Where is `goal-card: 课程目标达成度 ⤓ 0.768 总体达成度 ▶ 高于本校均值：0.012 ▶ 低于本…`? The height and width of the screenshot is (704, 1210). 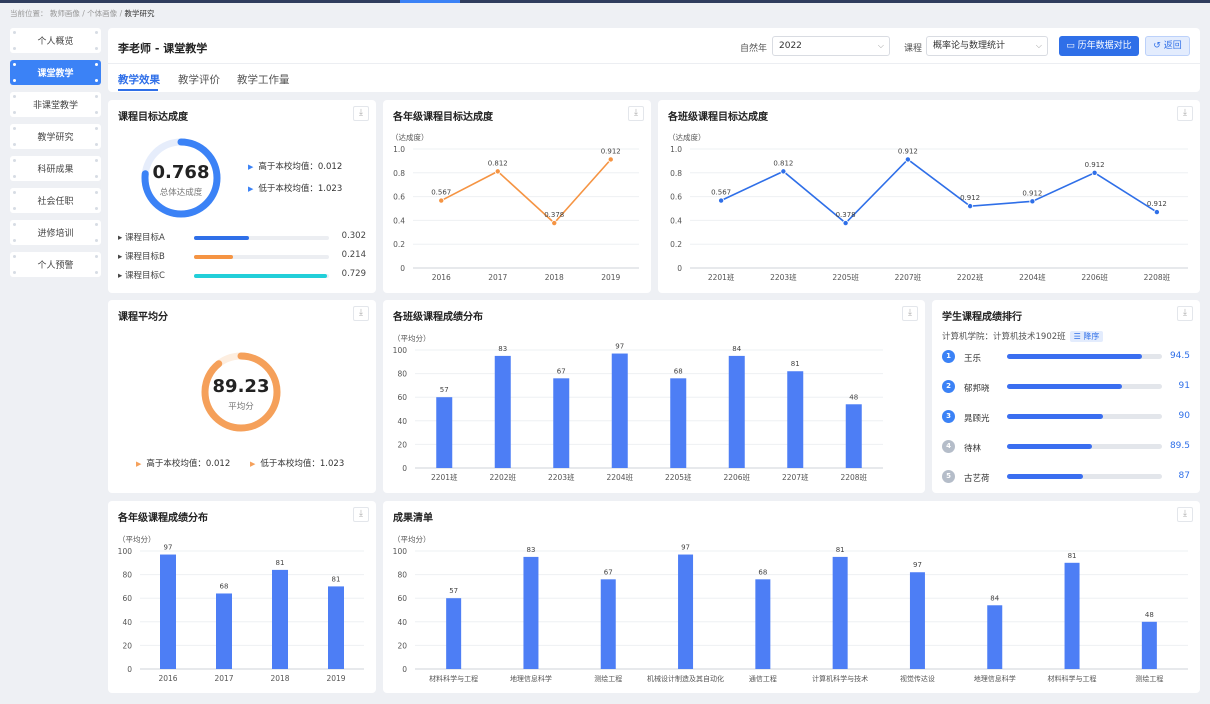
goal-card: 课程目标达成度 ⤓ 0.768 总体达成度 ▶ 高于本校均值：0.012 ▶ 低于本… is located at coordinates (242, 196).